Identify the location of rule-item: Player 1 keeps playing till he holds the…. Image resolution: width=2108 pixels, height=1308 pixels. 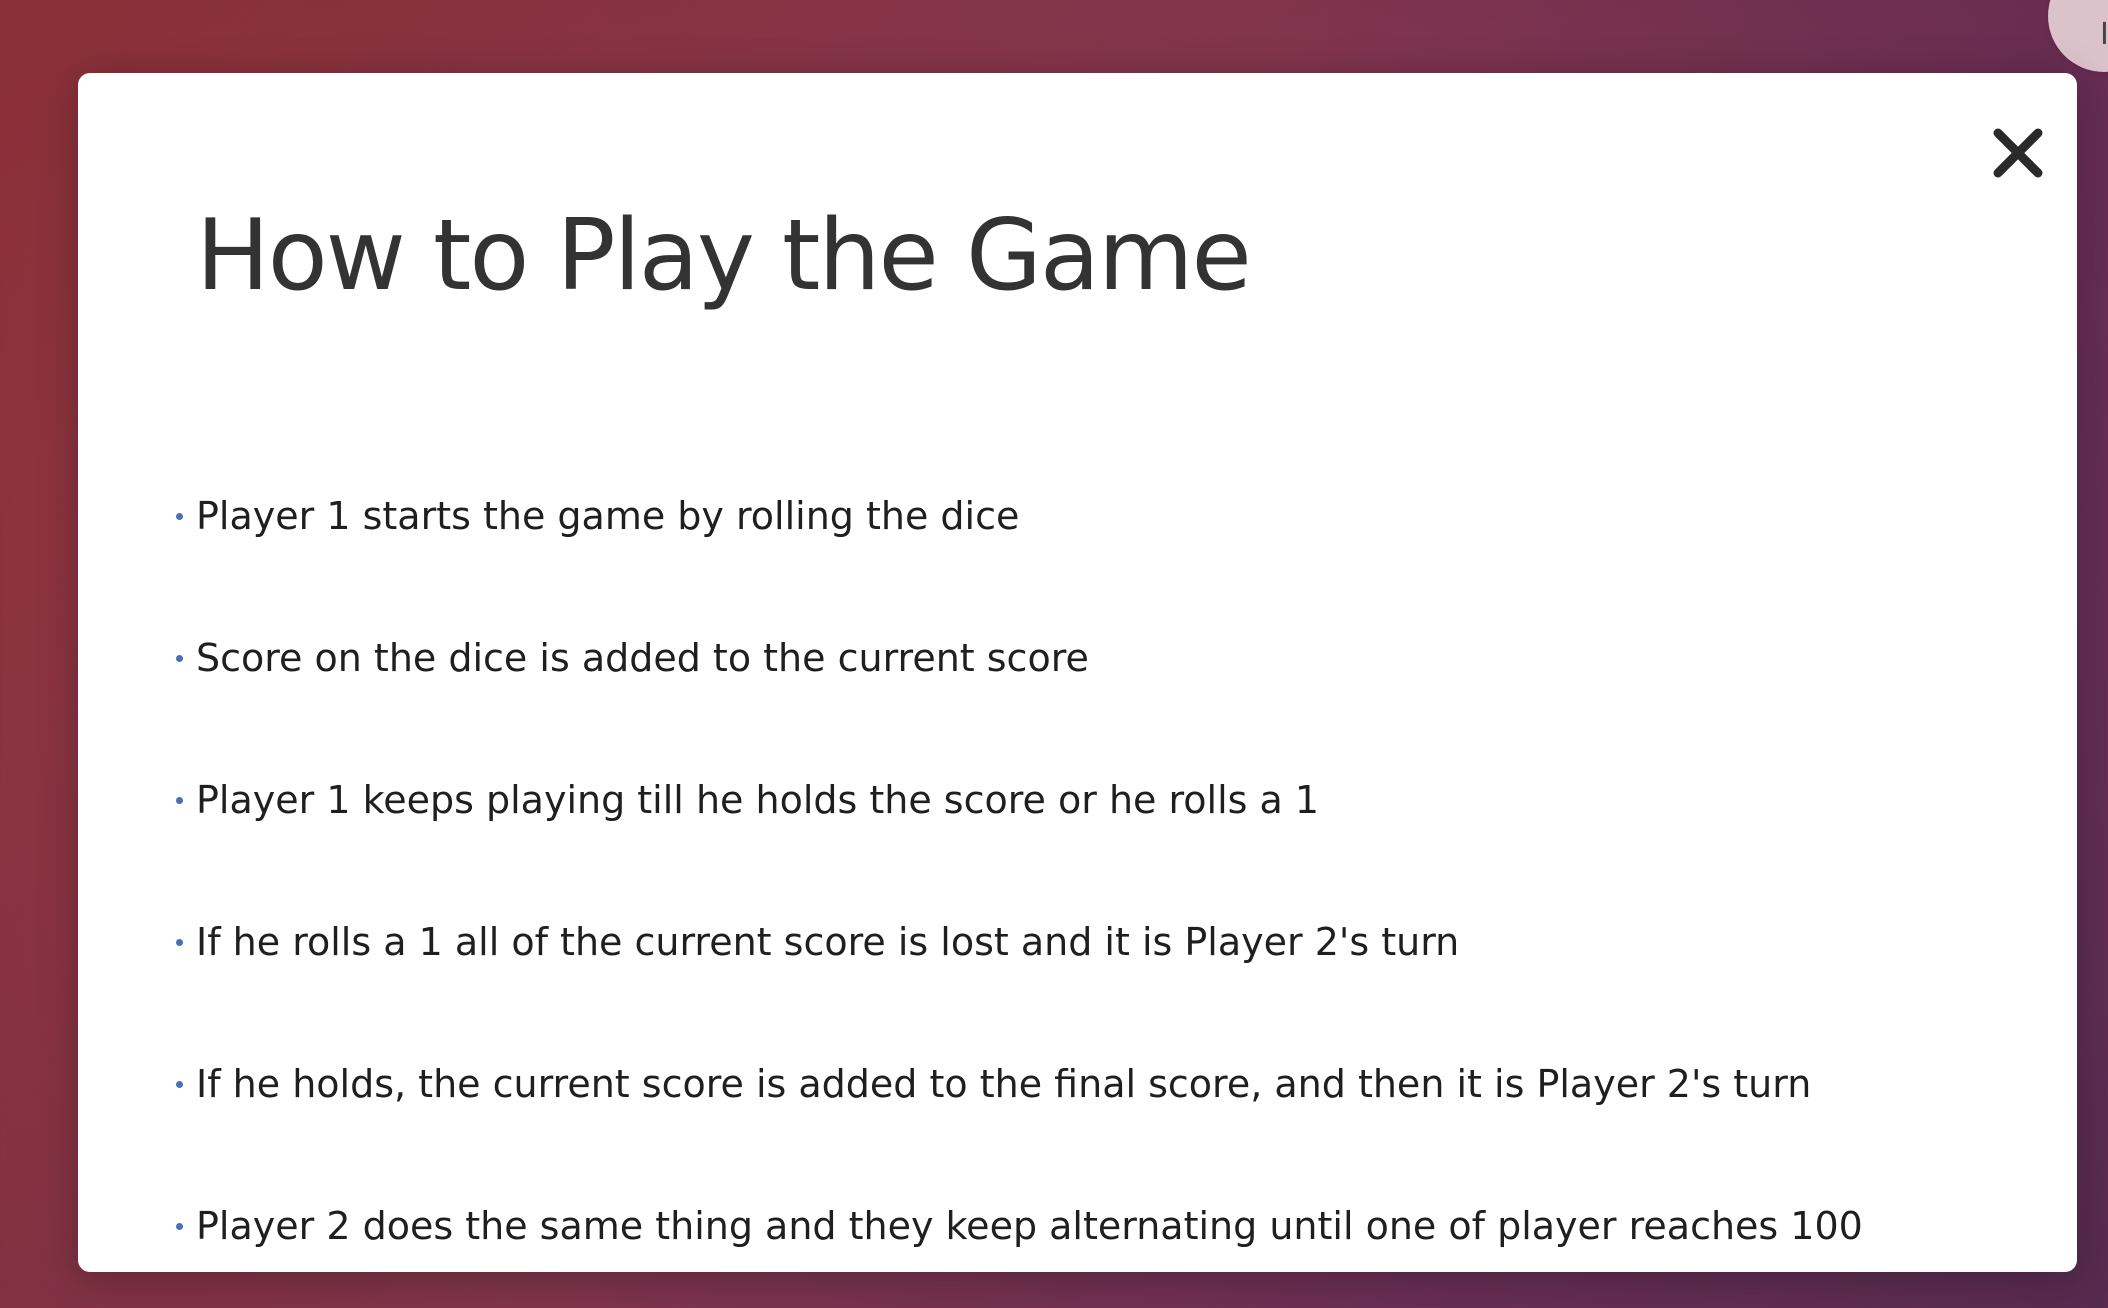
(1019, 840).